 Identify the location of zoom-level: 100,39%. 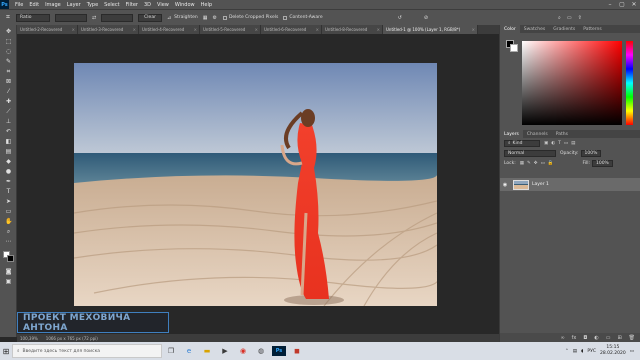
(29, 338).